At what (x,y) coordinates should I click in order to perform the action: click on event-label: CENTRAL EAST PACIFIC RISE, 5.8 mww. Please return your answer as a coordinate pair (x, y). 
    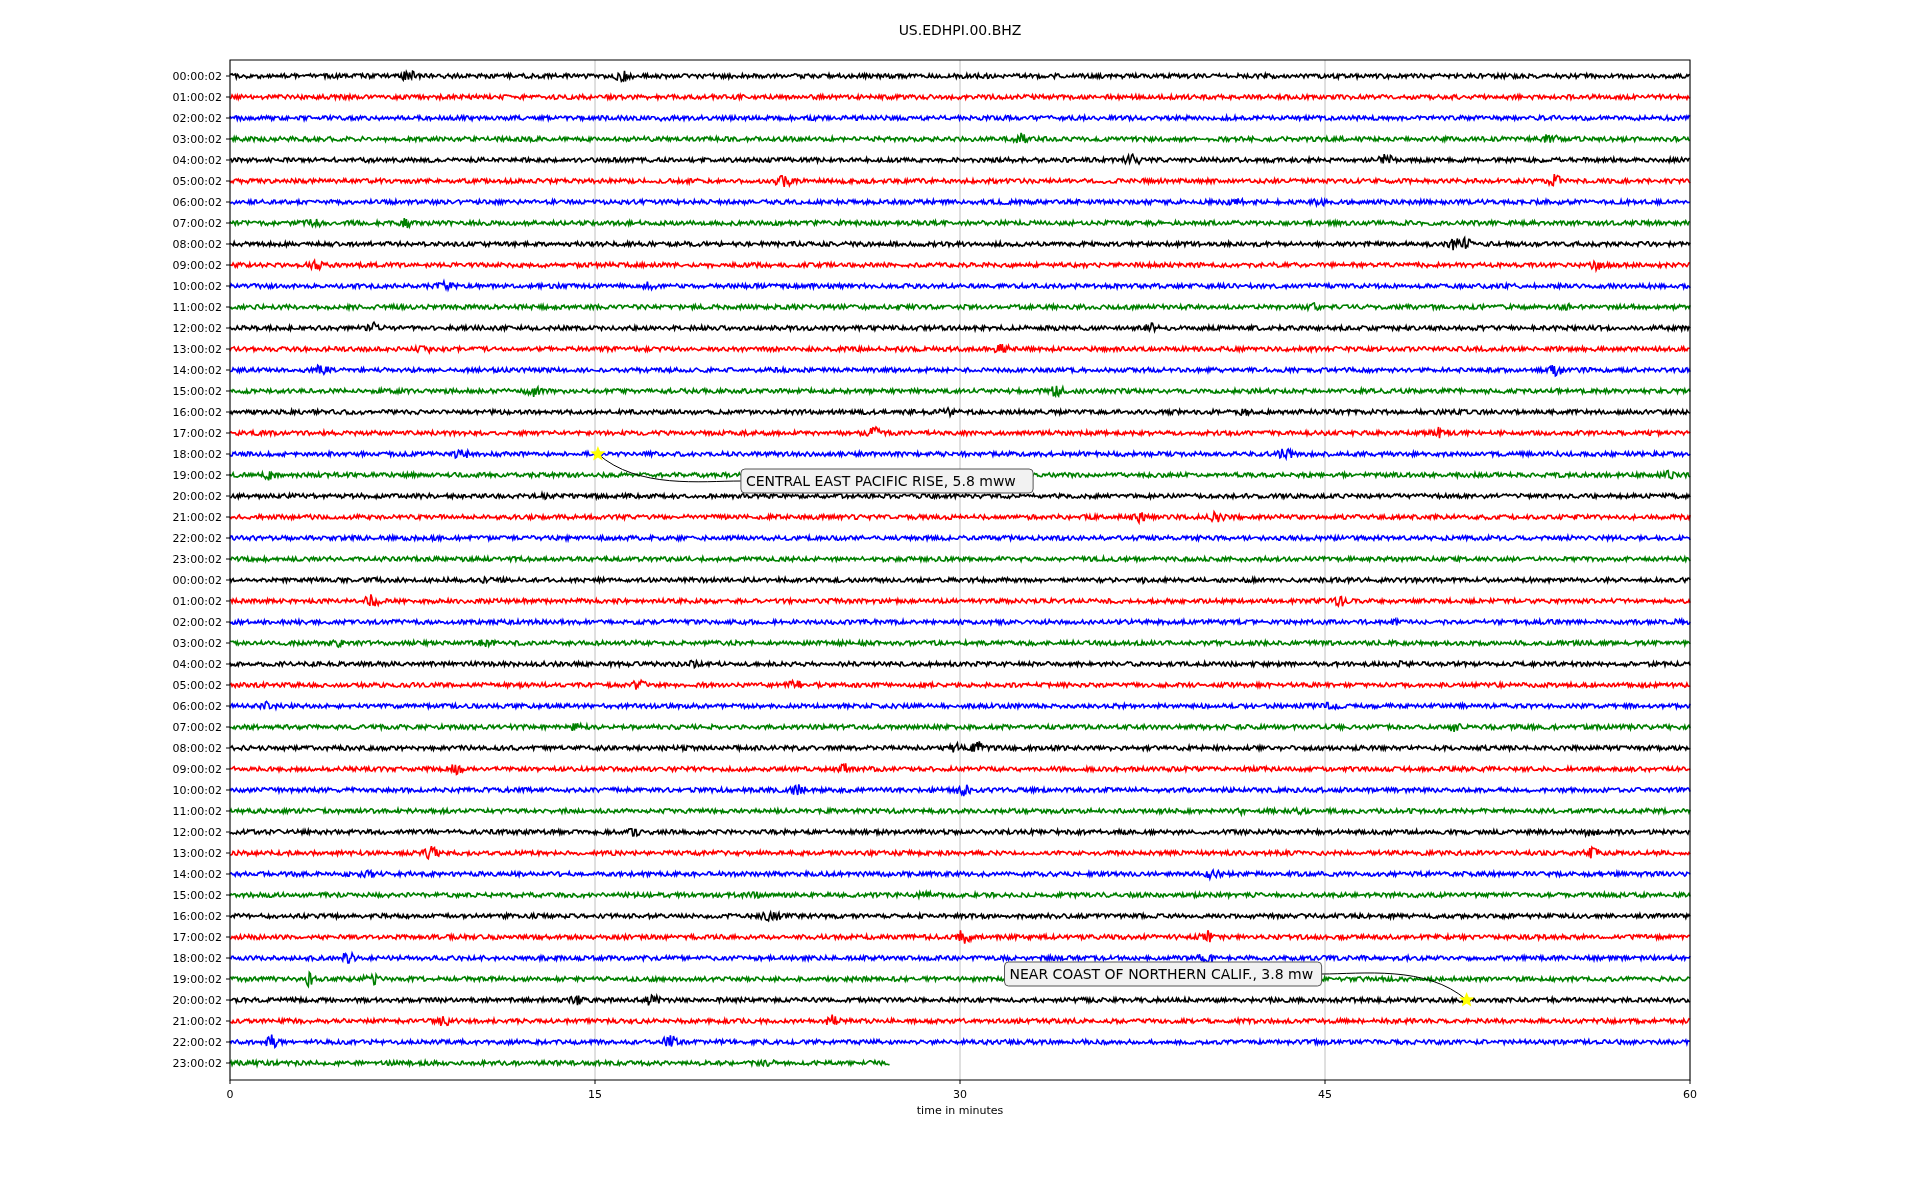
    Looking at the image, I should click on (887, 481).